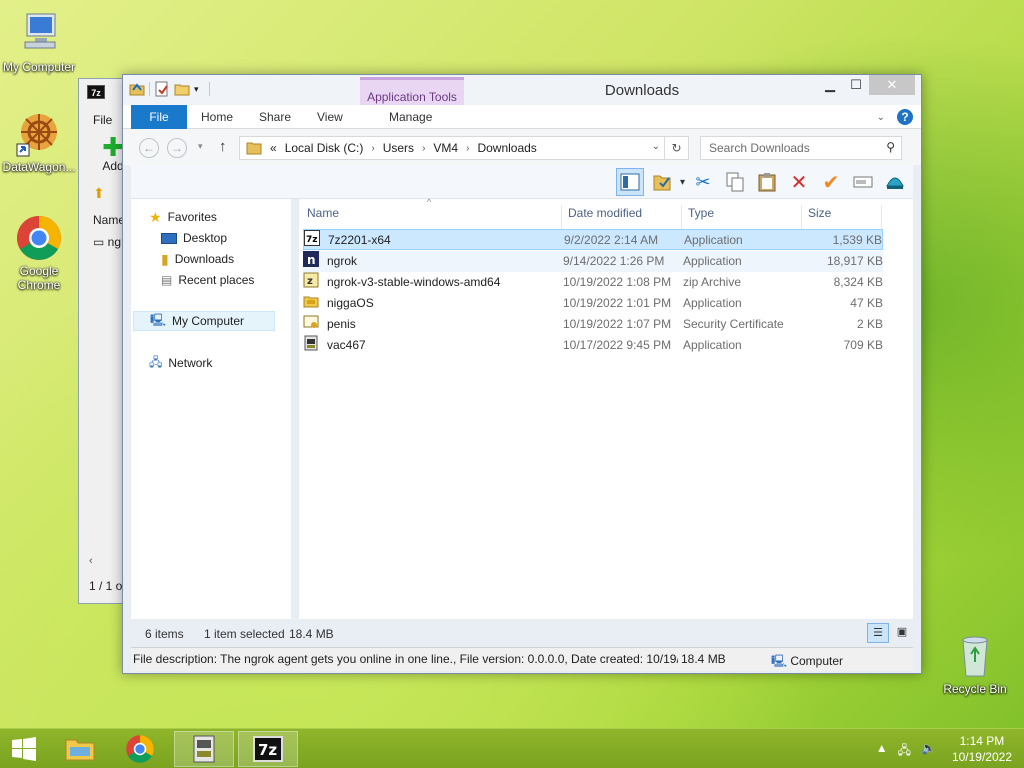 The height and width of the screenshot is (768, 1024). What do you see at coordinates (701, 213) in the screenshot?
I see `column-header-type: Type` at bounding box center [701, 213].